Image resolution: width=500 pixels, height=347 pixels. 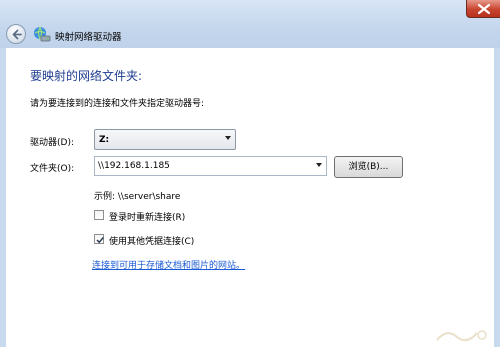 I want to click on reconnect-checkbox, so click(x=99, y=215).